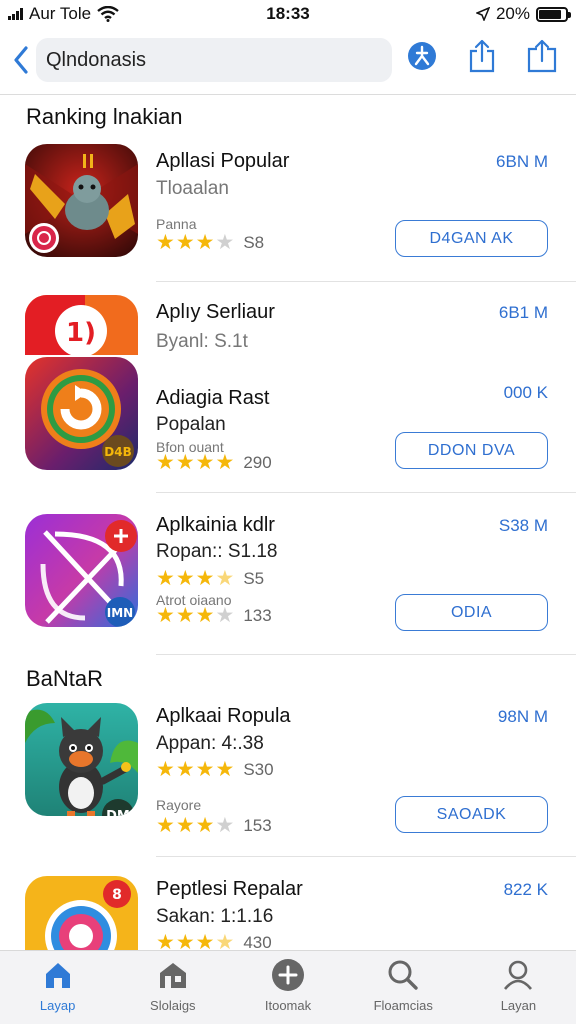 The image size is (576, 1024). Describe the element at coordinates (254, 242) in the screenshot. I see `rating-count: S8` at that location.